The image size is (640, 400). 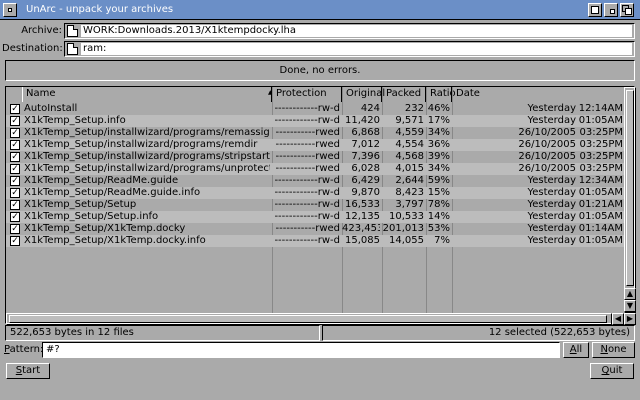 What do you see at coordinates (349, 31) in the screenshot?
I see `archive-path-field: WORK:Downloads.2013/X1ktempdocky.lha` at bounding box center [349, 31].